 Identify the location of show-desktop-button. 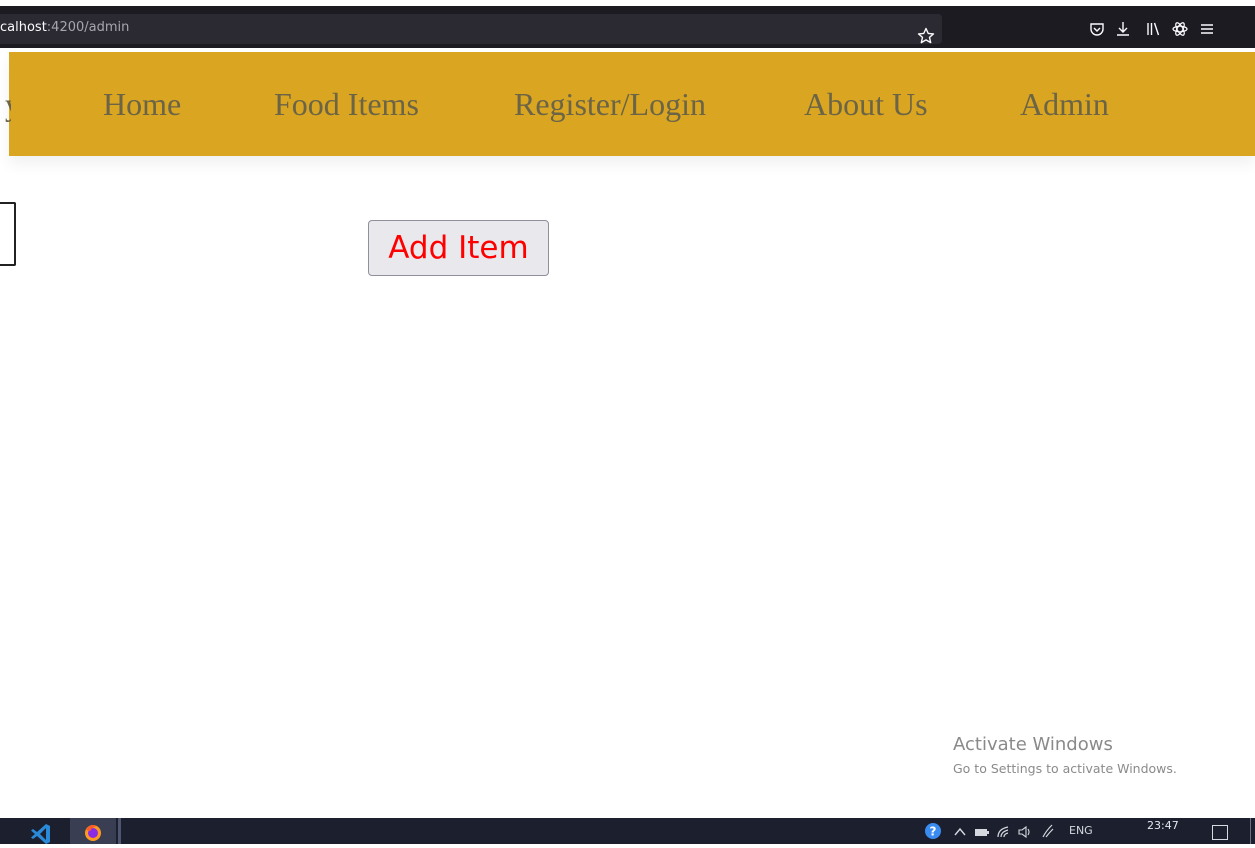
(1250, 831).